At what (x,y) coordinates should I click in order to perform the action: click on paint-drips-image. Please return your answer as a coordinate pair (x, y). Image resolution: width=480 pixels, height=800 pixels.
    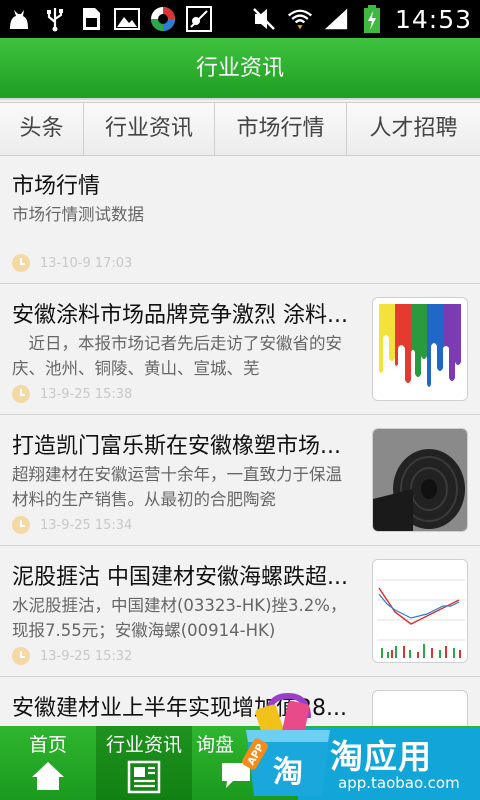
    Looking at the image, I should click on (420, 349).